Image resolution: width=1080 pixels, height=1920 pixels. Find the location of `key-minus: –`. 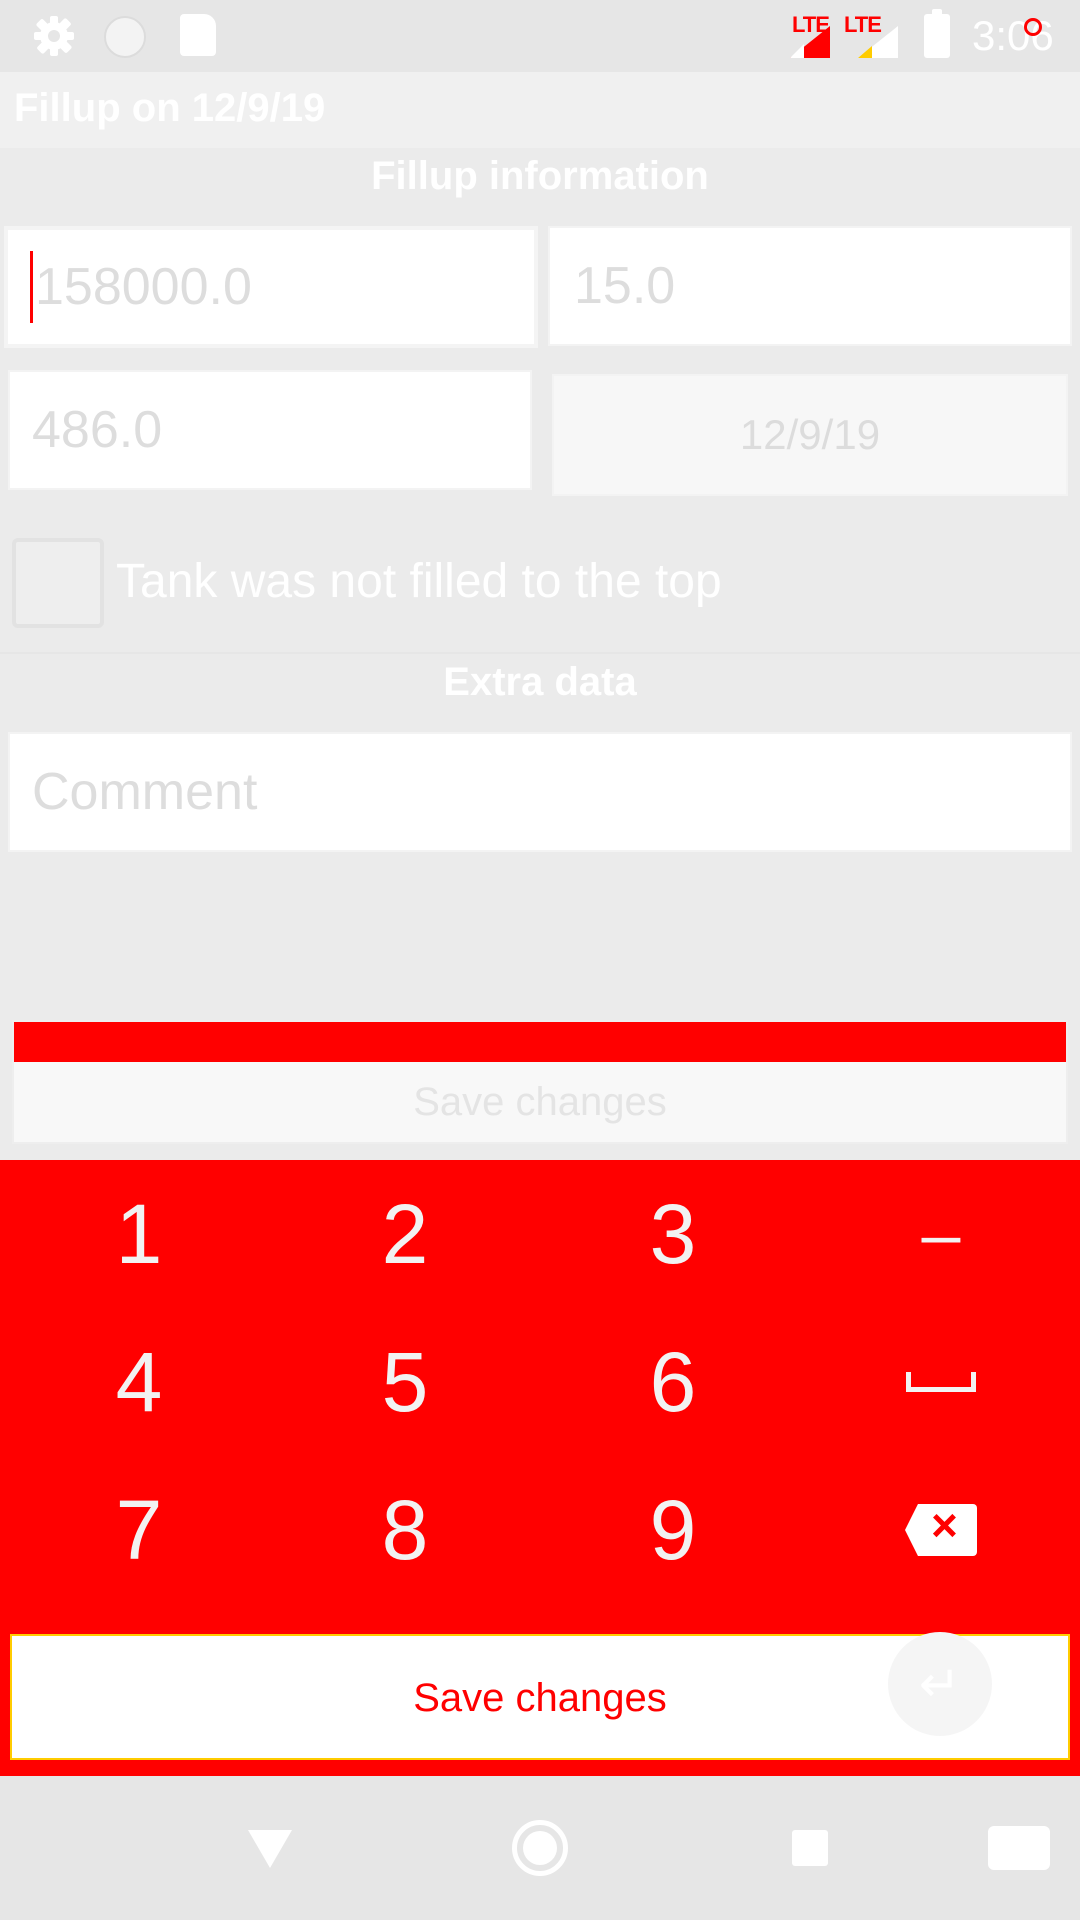

key-minus: – is located at coordinates (941, 1234).